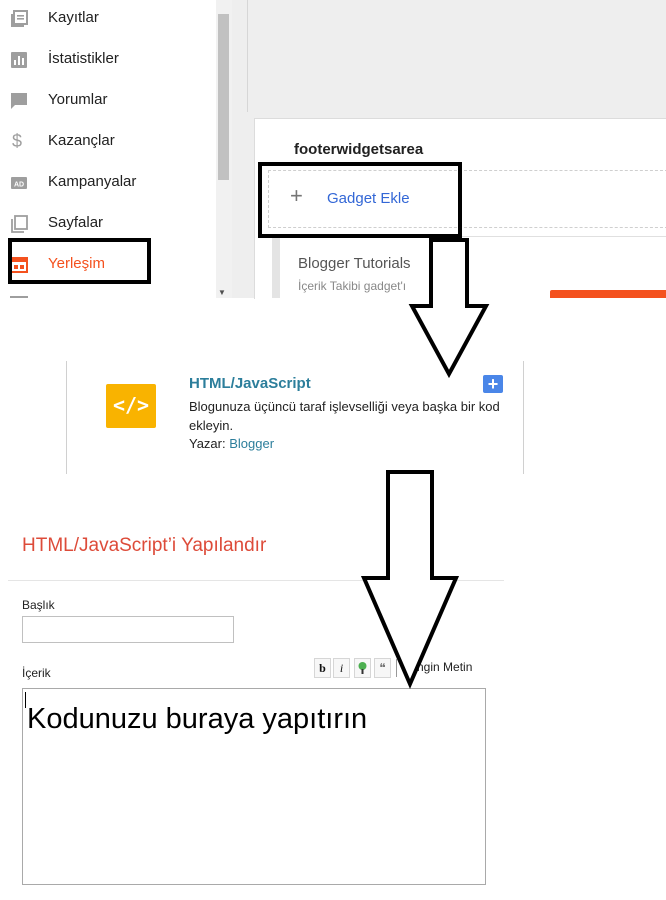 Image resolution: width=666 pixels, height=900 pixels. I want to click on sidebar-item-campaigns: AD Kampanyalar, so click(107, 182).